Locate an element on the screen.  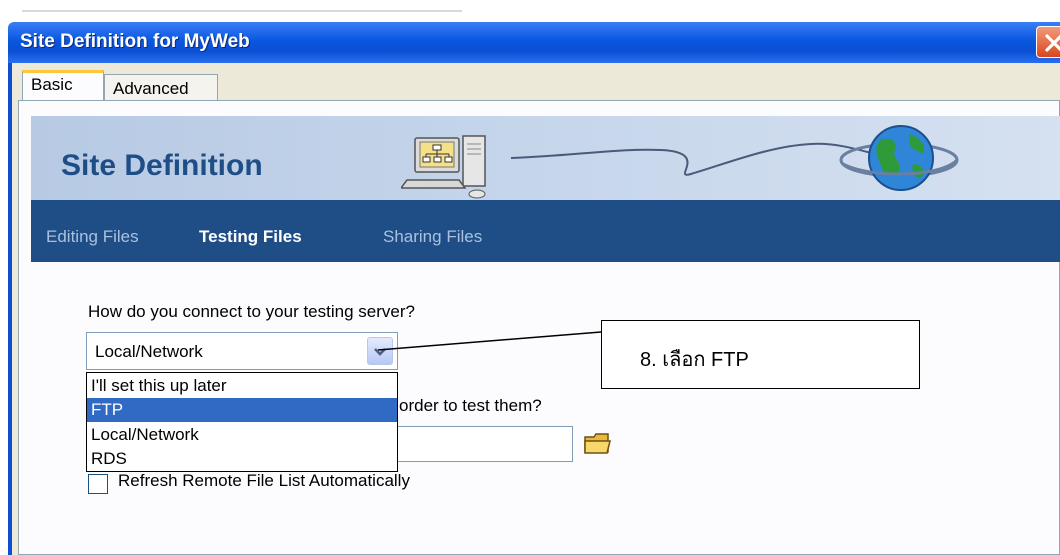
folder-icon is located at coordinates (598, 444).